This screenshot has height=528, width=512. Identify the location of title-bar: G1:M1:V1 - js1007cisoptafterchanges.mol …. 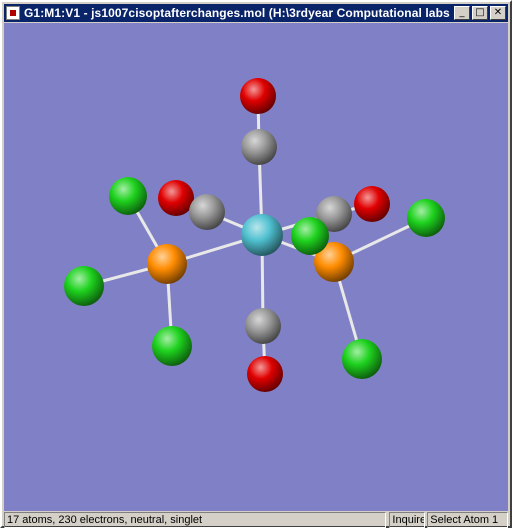
(256, 13).